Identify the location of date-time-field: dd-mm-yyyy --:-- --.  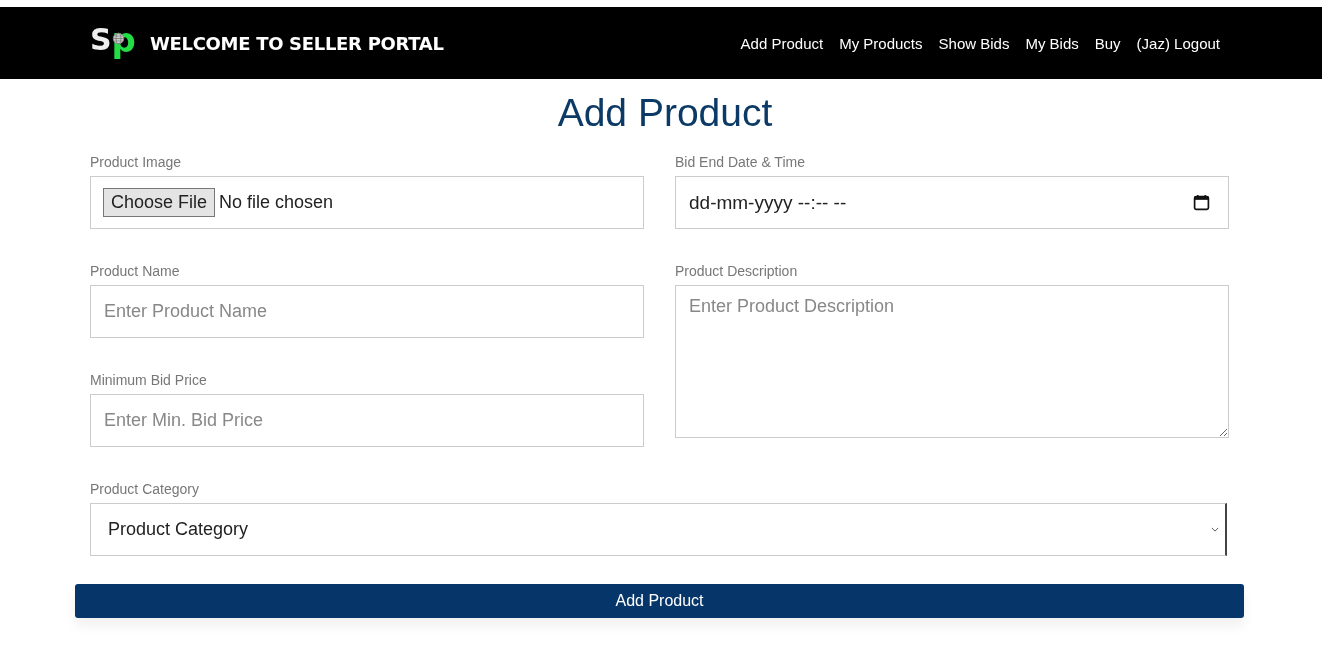
(952, 202).